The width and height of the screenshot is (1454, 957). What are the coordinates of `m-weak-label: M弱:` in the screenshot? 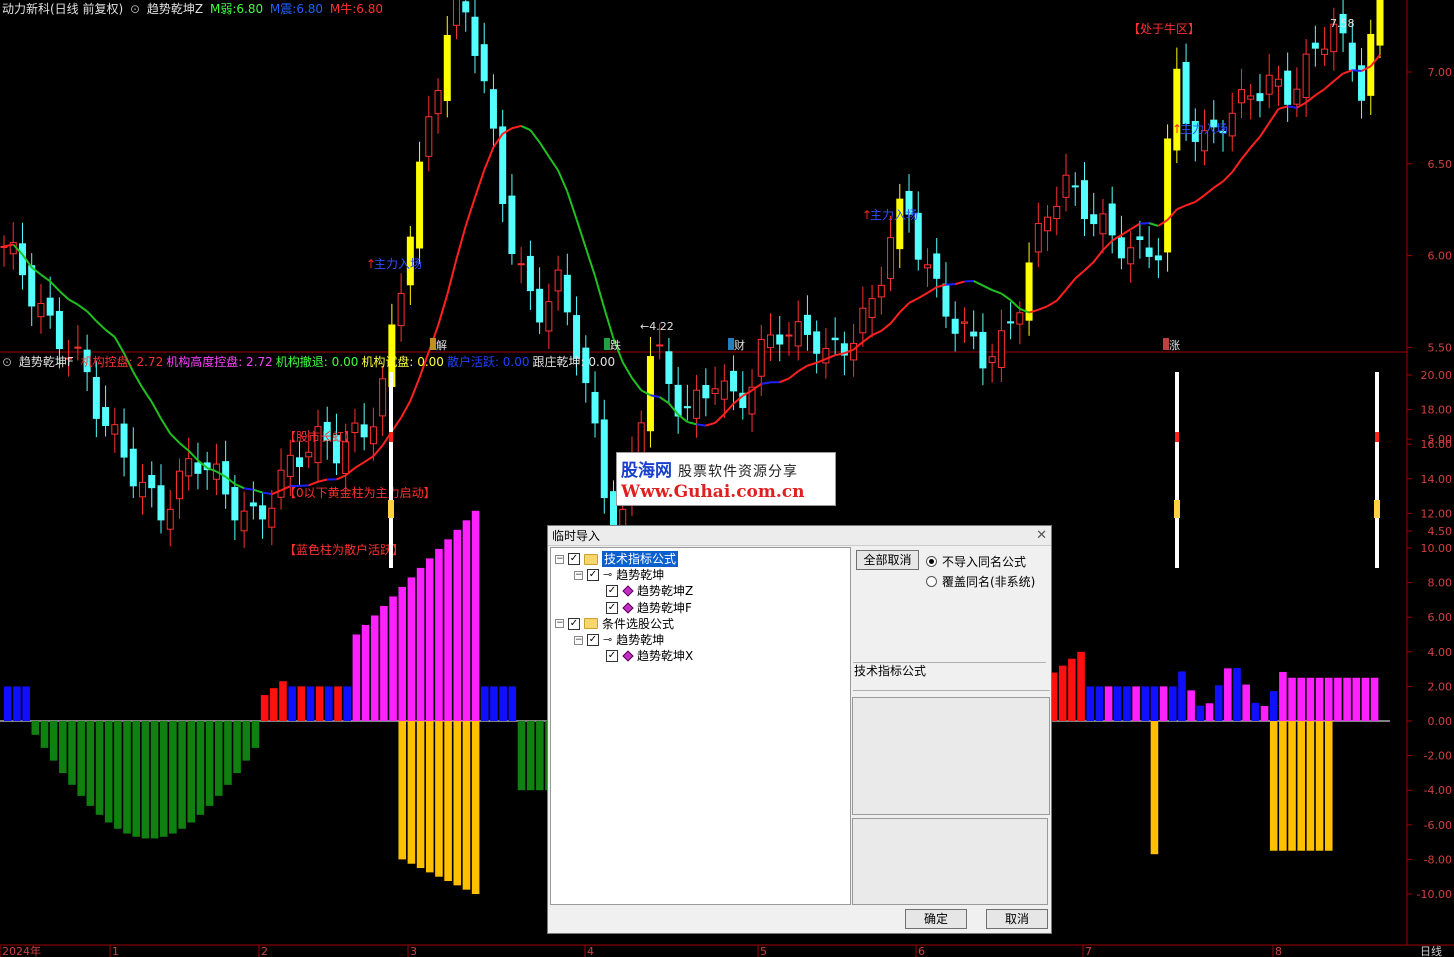 It's located at (223, 9).